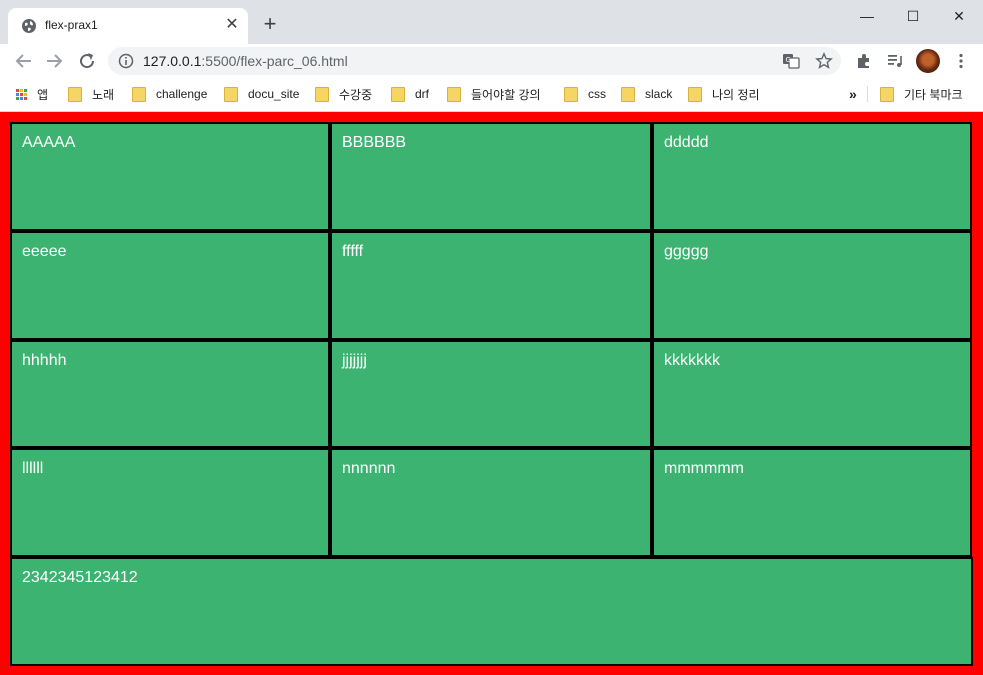 This screenshot has width=983, height=675. Describe the element at coordinates (128, 26) in the screenshot. I see `tab-active: flex-prax1 ✕` at that location.